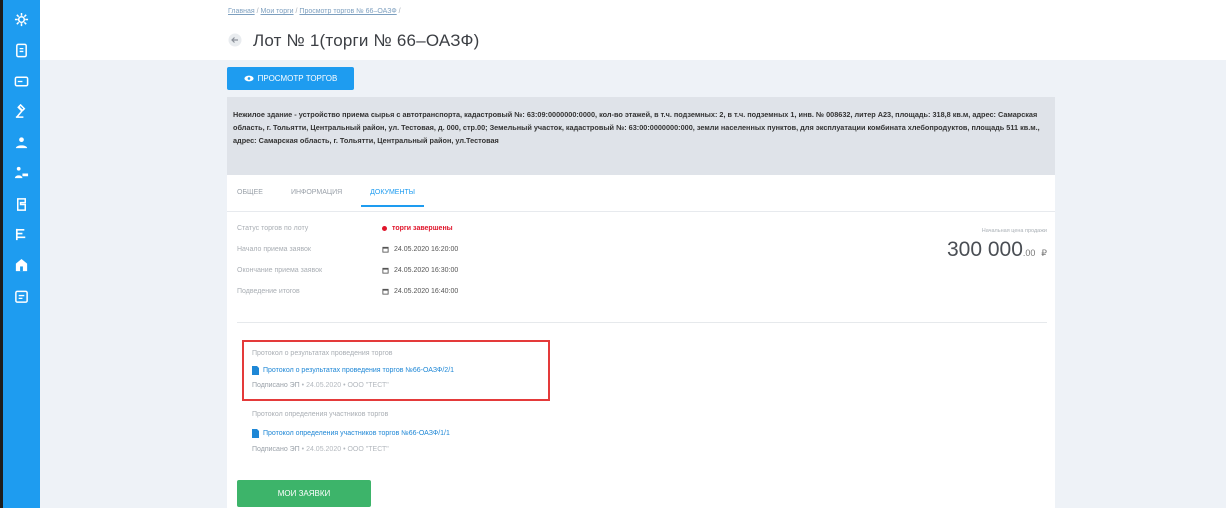 The width and height of the screenshot is (1226, 508). What do you see at coordinates (21, 81) in the screenshot?
I see `card-icon` at bounding box center [21, 81].